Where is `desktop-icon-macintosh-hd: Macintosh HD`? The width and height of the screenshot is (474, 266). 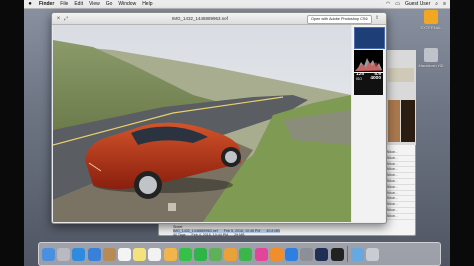
desktop-icon-macintosh-hd: Macintosh HD is located at coordinates (431, 58).